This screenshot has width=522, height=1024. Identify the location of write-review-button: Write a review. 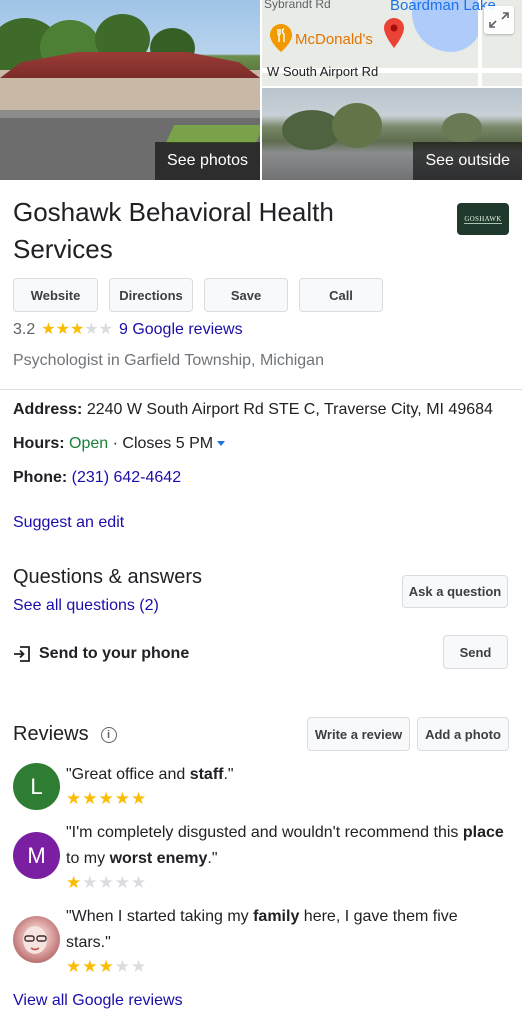
(358, 734).